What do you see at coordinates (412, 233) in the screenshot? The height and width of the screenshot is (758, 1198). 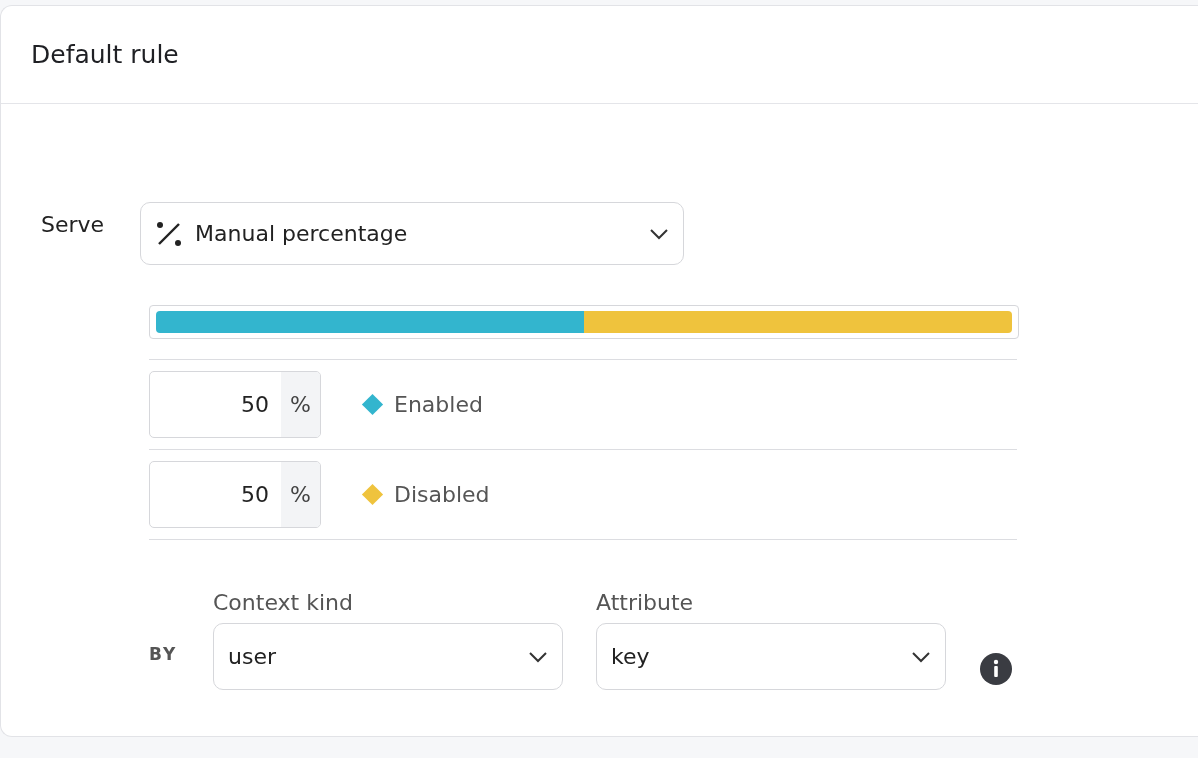 I see `serve-select: Manual percentage` at bounding box center [412, 233].